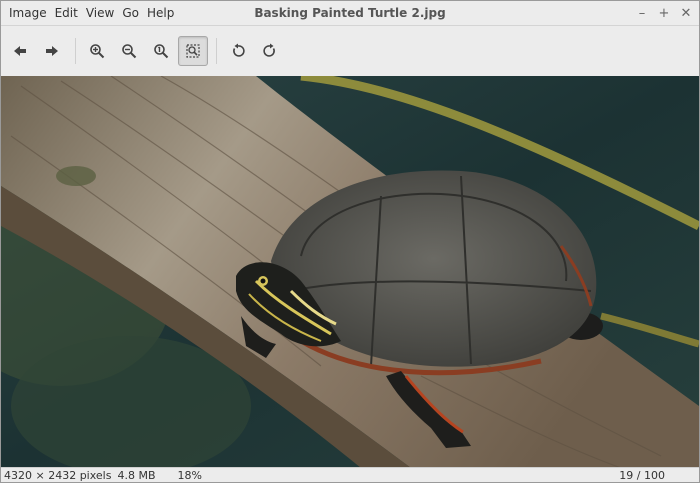  I want to click on toolbar, so click(350, 51).